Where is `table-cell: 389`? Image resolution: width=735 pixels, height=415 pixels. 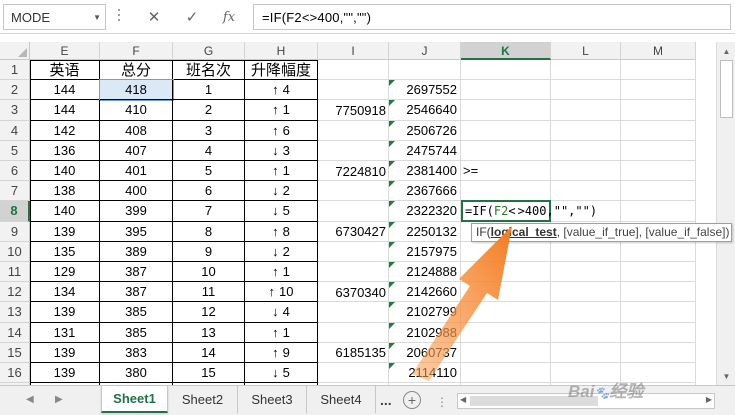
table-cell: 389 is located at coordinates (136, 251).